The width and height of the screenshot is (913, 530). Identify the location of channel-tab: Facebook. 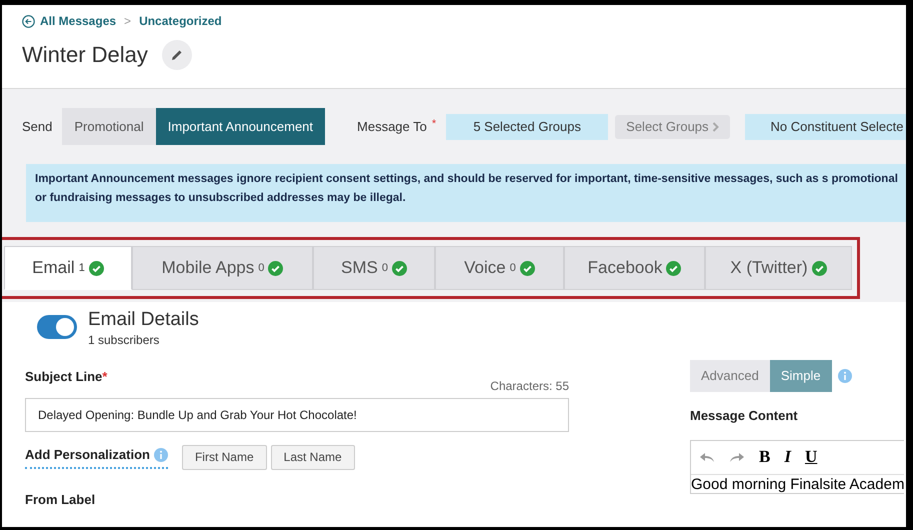
(634, 268).